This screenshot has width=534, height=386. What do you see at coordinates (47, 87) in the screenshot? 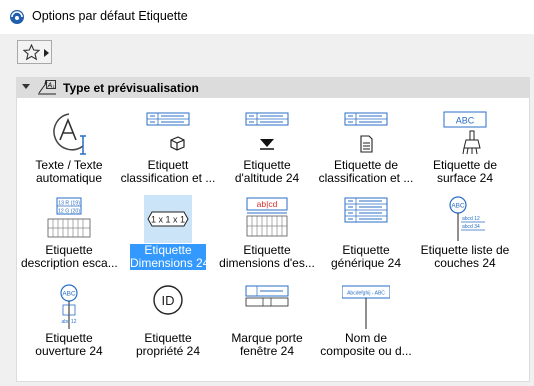
I see `label-section-icon: A 1` at bounding box center [47, 87].